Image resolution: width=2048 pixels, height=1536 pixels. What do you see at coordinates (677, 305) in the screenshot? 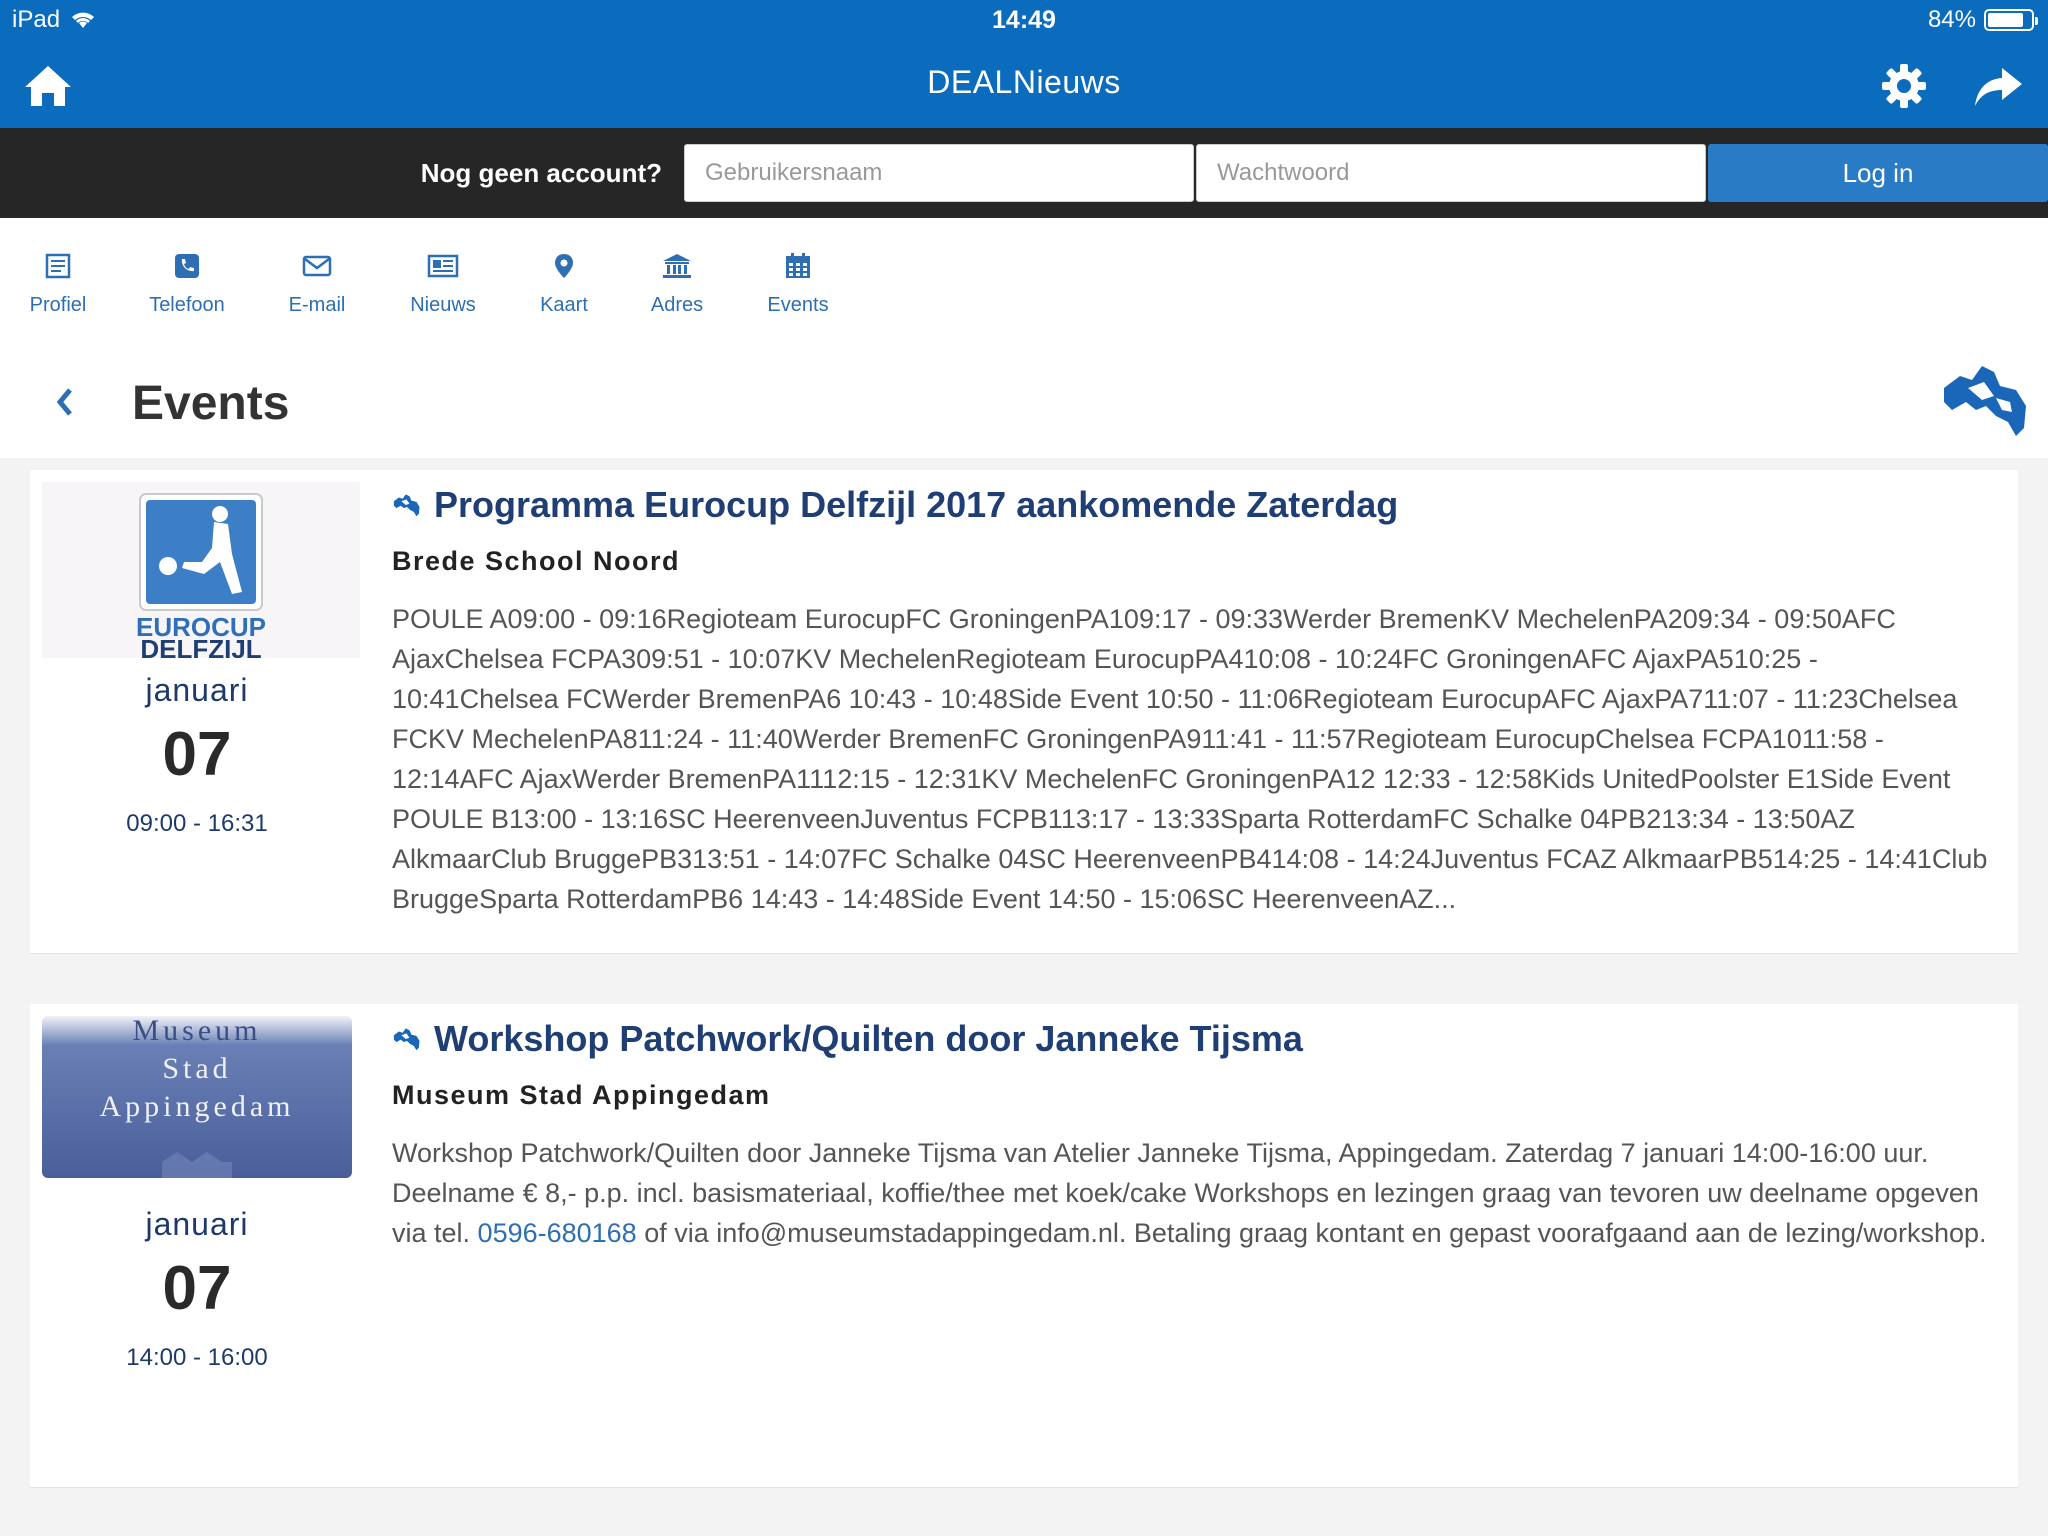
I see `tab-label: Adres` at bounding box center [677, 305].